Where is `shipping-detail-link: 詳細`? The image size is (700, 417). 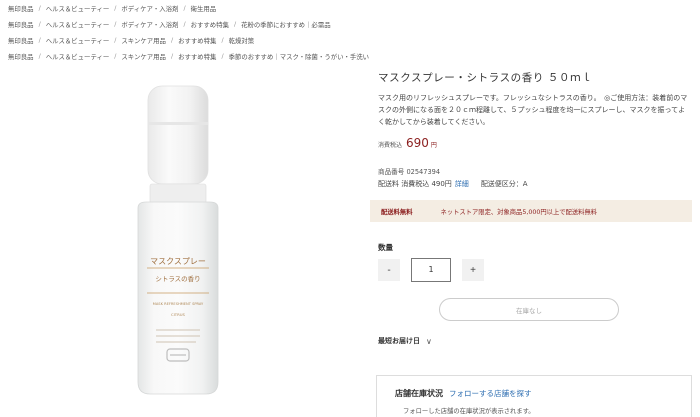 shipping-detail-link: 詳細 is located at coordinates (462, 184).